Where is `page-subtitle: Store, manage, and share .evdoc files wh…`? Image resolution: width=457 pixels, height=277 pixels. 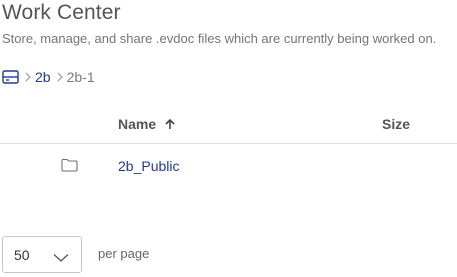
page-subtitle: Store, manage, and share .evdoc files wh… is located at coordinates (219, 38).